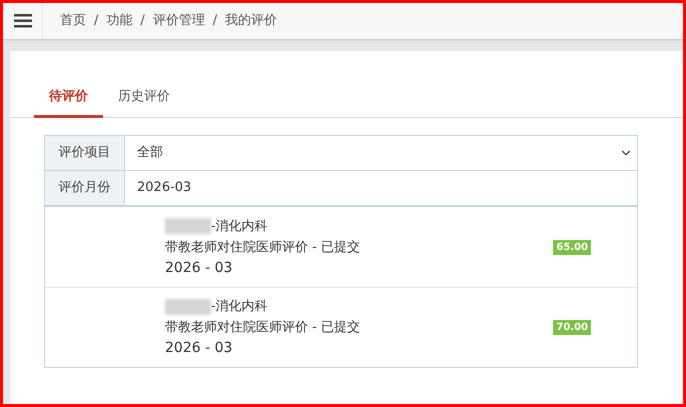 This screenshot has width=686, height=407. What do you see at coordinates (150, 153) in the screenshot?
I see `select-value: 全部` at bounding box center [150, 153].